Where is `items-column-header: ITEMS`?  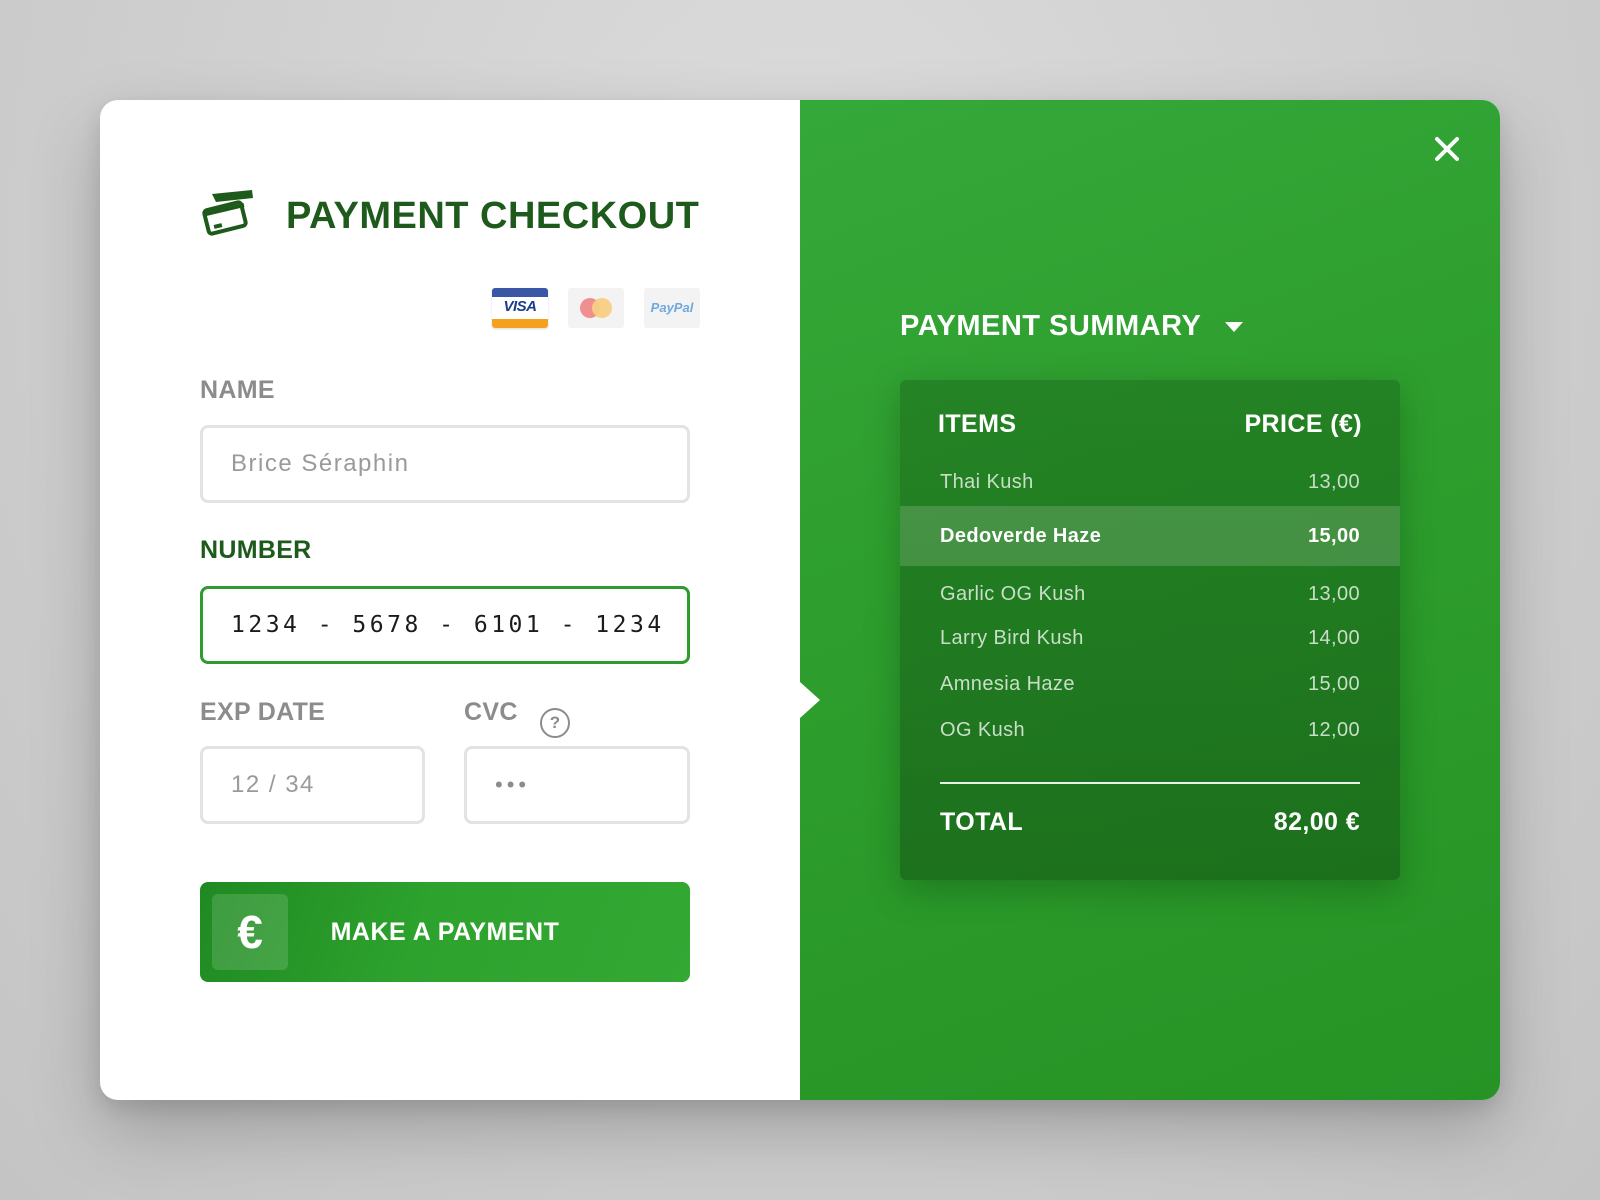
items-column-header: ITEMS is located at coordinates (977, 424).